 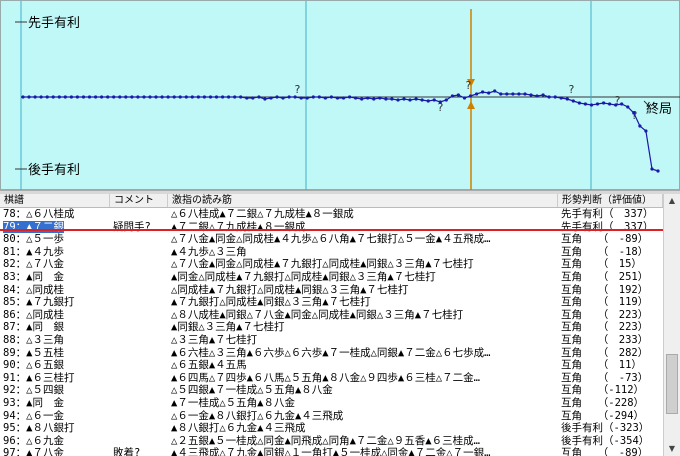 What do you see at coordinates (605, 327) in the screenshot?
I see `eval-cell: 互角 （ 223）` at bounding box center [605, 327].